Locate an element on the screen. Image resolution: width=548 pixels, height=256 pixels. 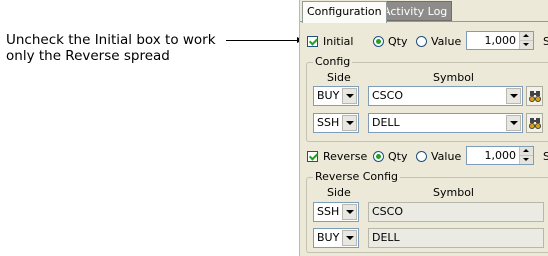
initial-qty-option: Qty is located at coordinates (390, 41).